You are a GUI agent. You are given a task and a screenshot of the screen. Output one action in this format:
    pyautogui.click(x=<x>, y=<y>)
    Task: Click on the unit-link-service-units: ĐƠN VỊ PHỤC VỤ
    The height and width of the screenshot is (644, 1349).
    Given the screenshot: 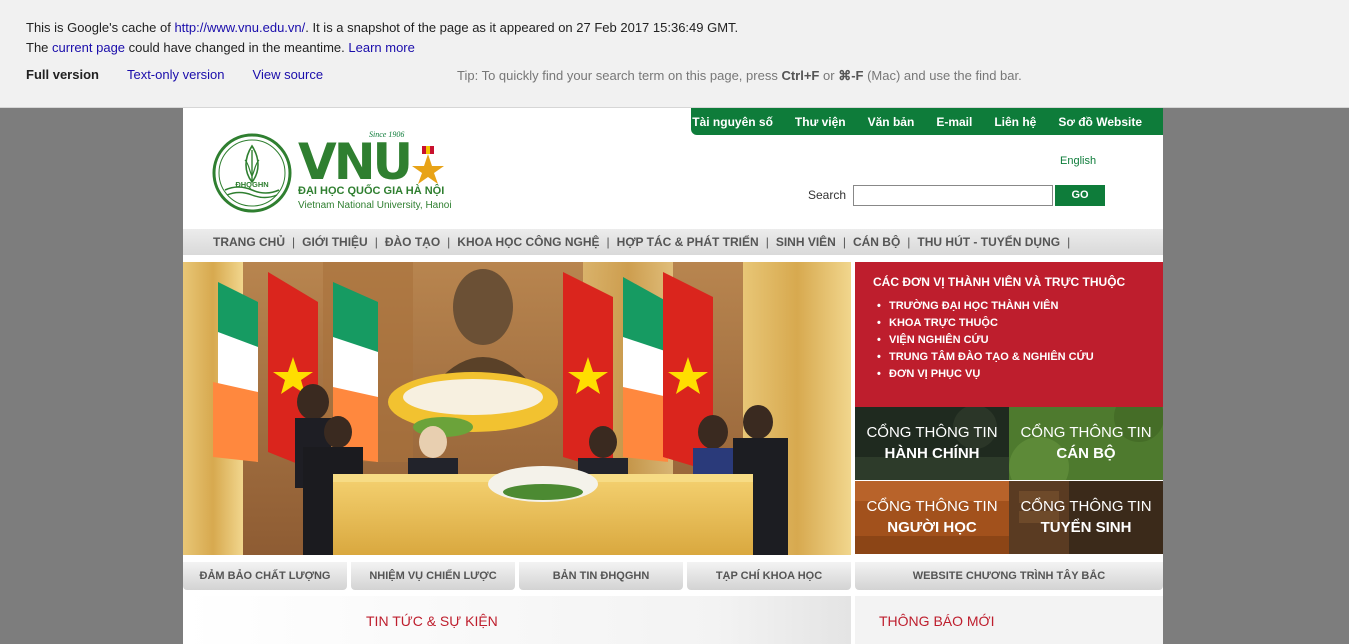 What is the action you would take?
    pyautogui.click(x=1020, y=374)
    